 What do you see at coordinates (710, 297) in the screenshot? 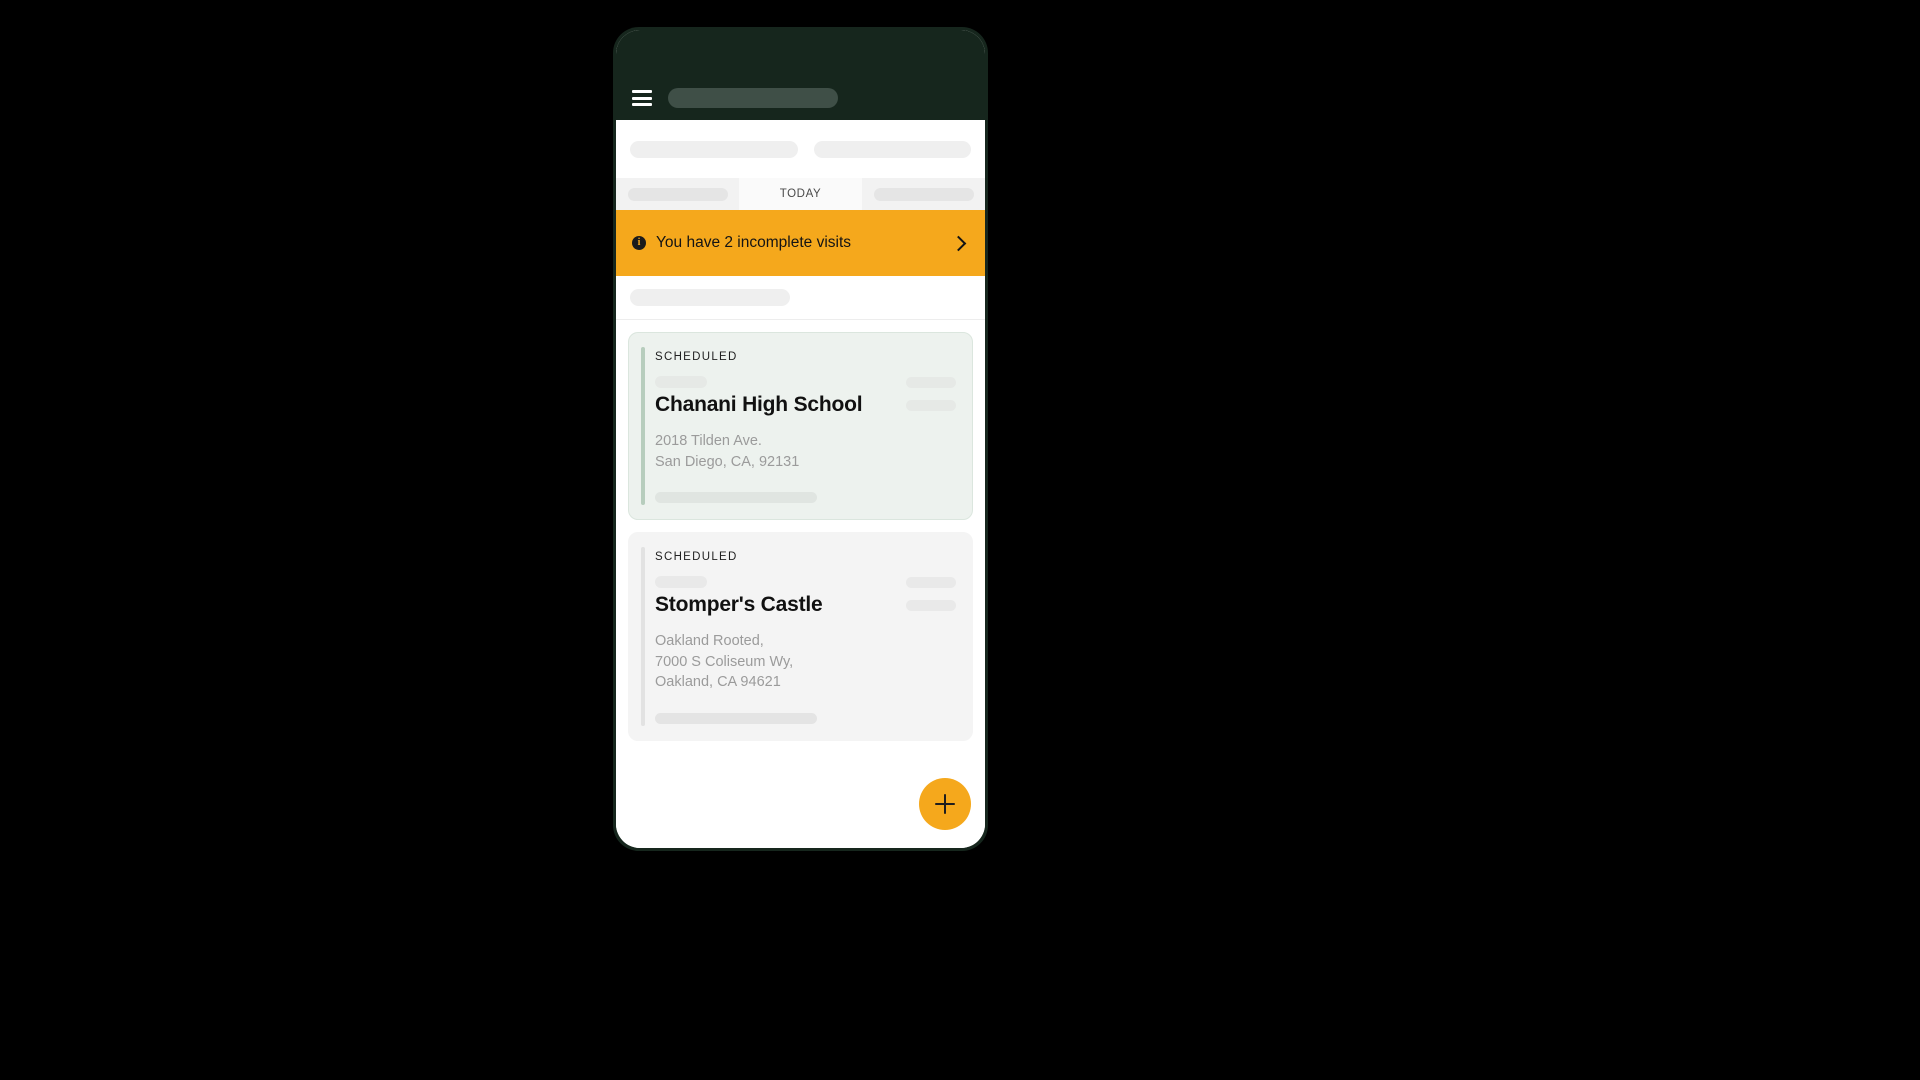
I see `date-summary-placeholder` at bounding box center [710, 297].